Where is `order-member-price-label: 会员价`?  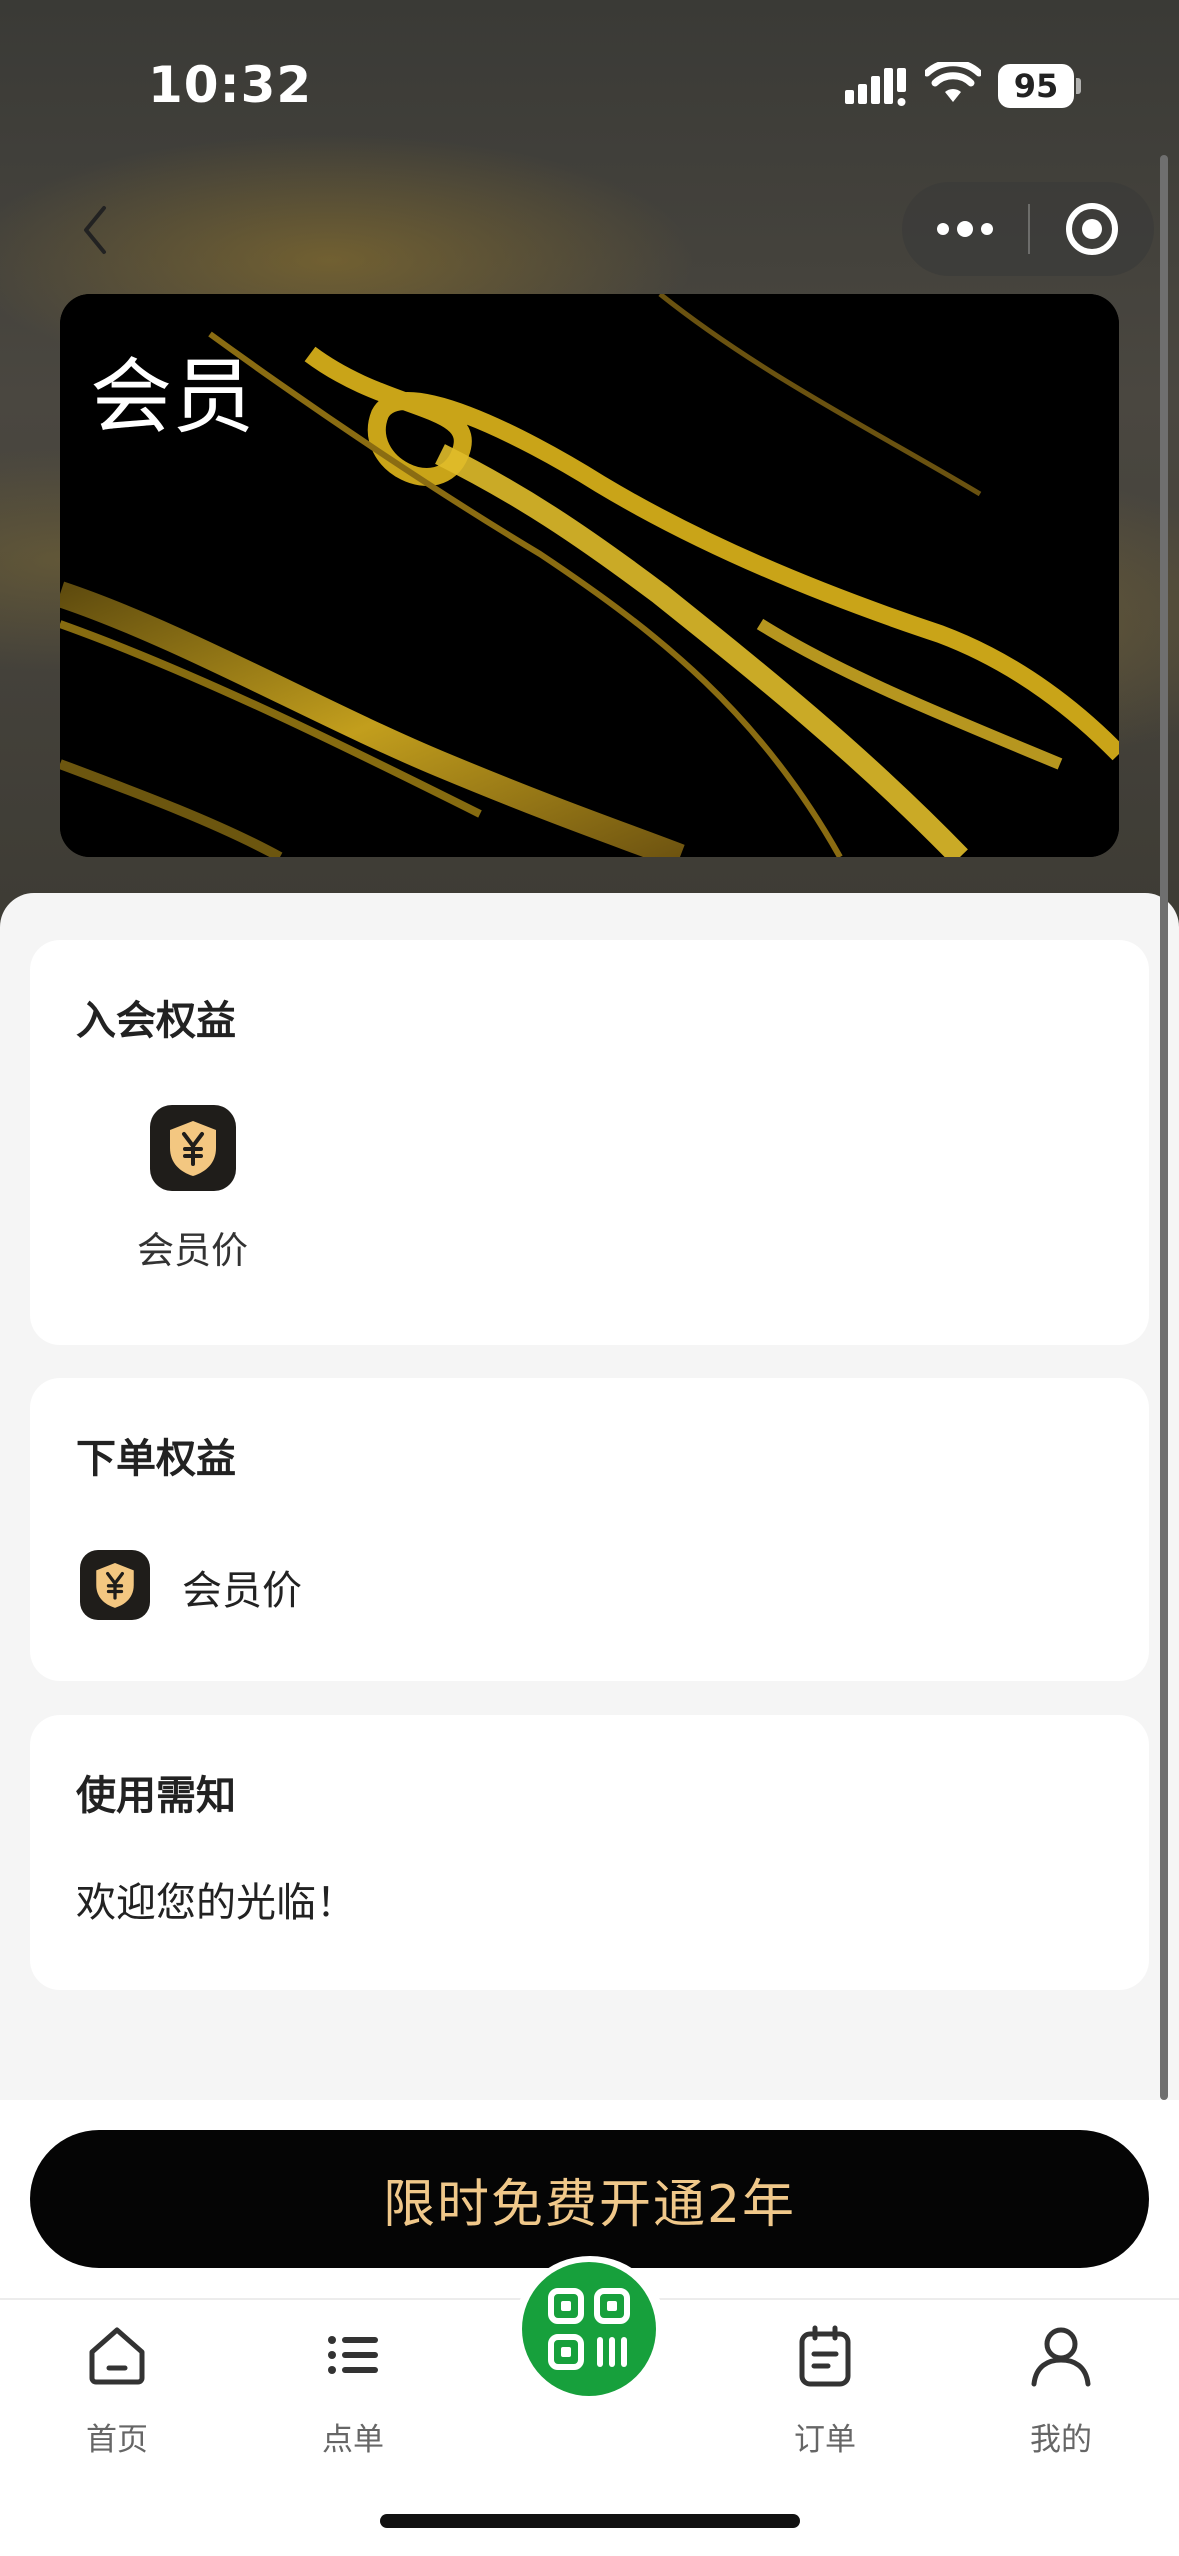
order-member-price-label: 会员价 is located at coordinates (242, 1591).